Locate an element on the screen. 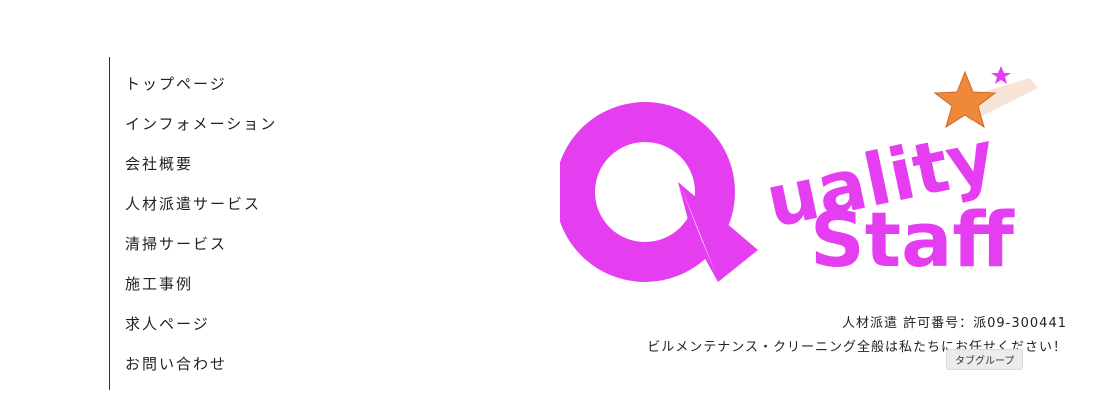 This screenshot has width=1110, height=400. nav-item-works: 施工事例 is located at coordinates (159, 283).